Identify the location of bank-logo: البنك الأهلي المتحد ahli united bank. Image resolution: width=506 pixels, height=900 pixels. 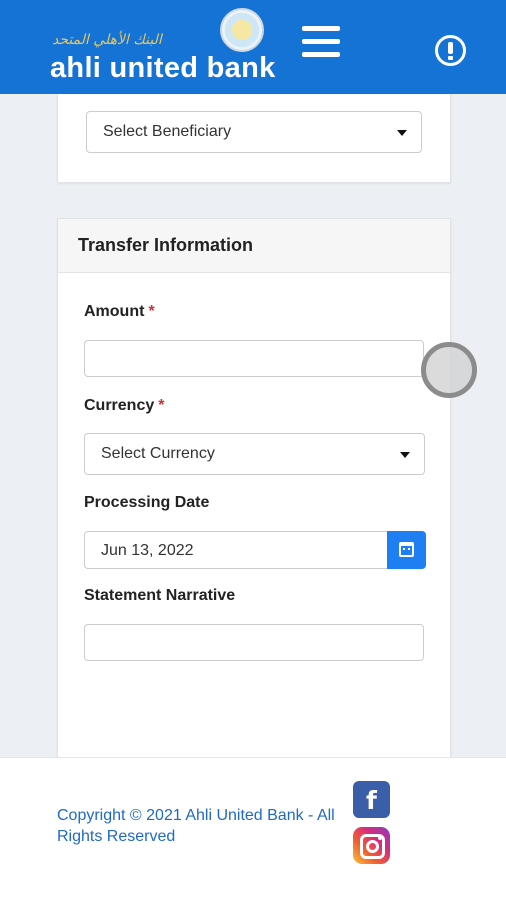
(173, 48).